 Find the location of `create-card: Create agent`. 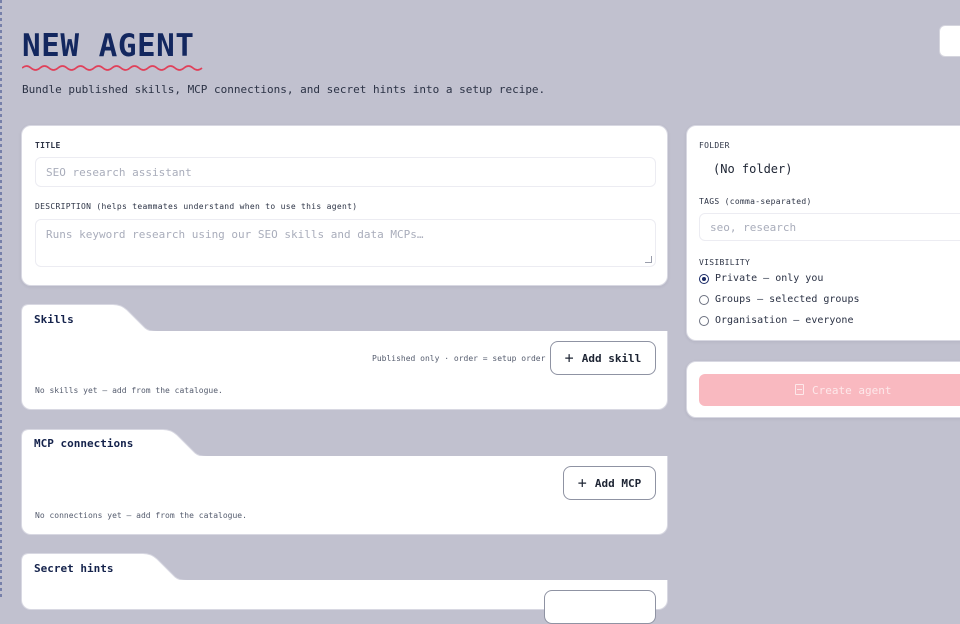

create-card: Create agent is located at coordinates (823, 389).